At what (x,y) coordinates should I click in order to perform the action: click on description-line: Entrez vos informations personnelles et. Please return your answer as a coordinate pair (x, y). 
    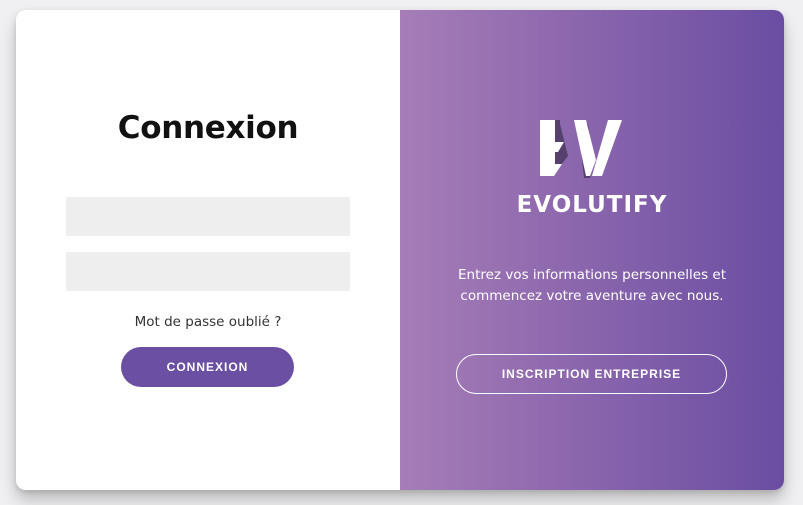
    Looking at the image, I should click on (592, 275).